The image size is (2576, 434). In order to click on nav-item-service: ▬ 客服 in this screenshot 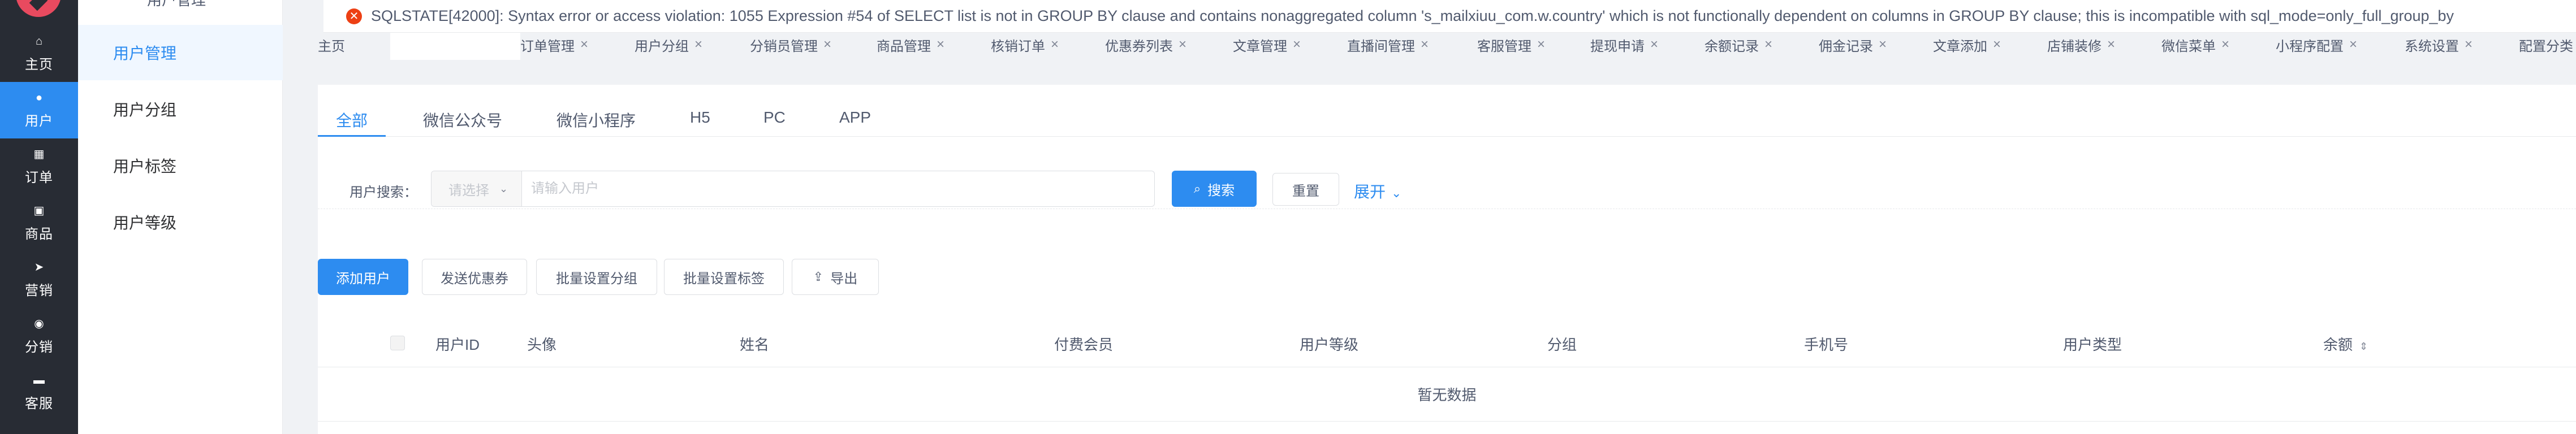, I will do `click(39, 392)`.